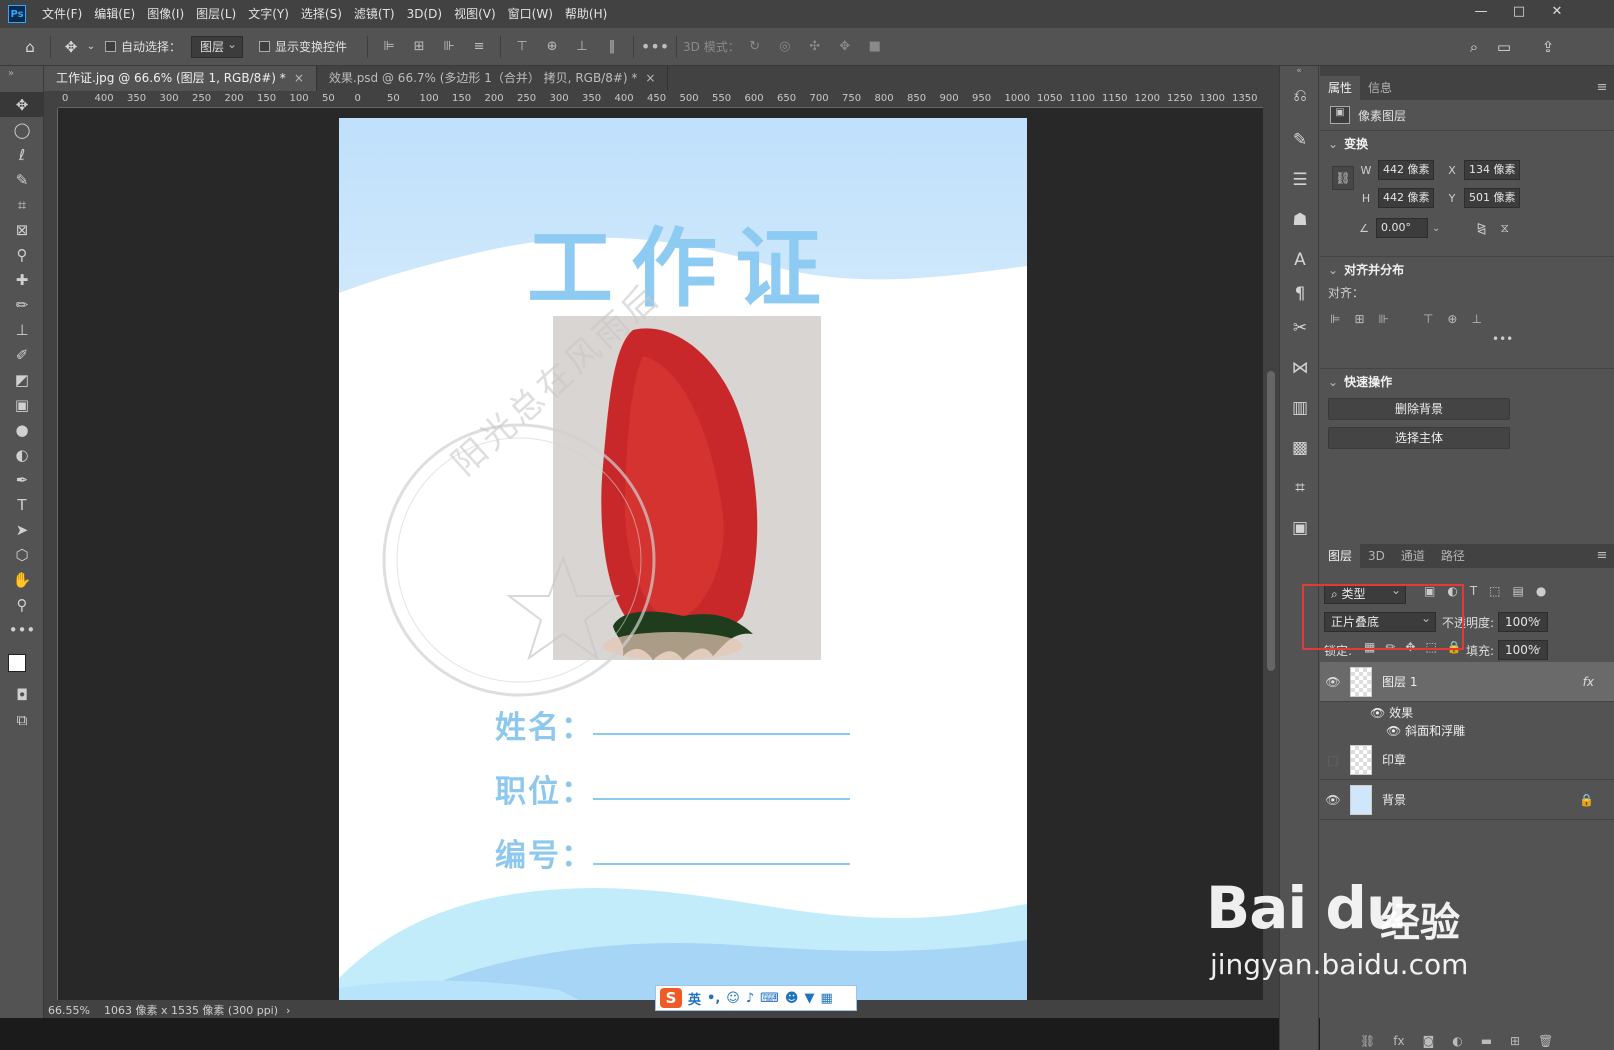 The height and width of the screenshot is (1050, 1614). What do you see at coordinates (22, 454) in the screenshot?
I see `dodge-tool-icon: ◐` at bounding box center [22, 454].